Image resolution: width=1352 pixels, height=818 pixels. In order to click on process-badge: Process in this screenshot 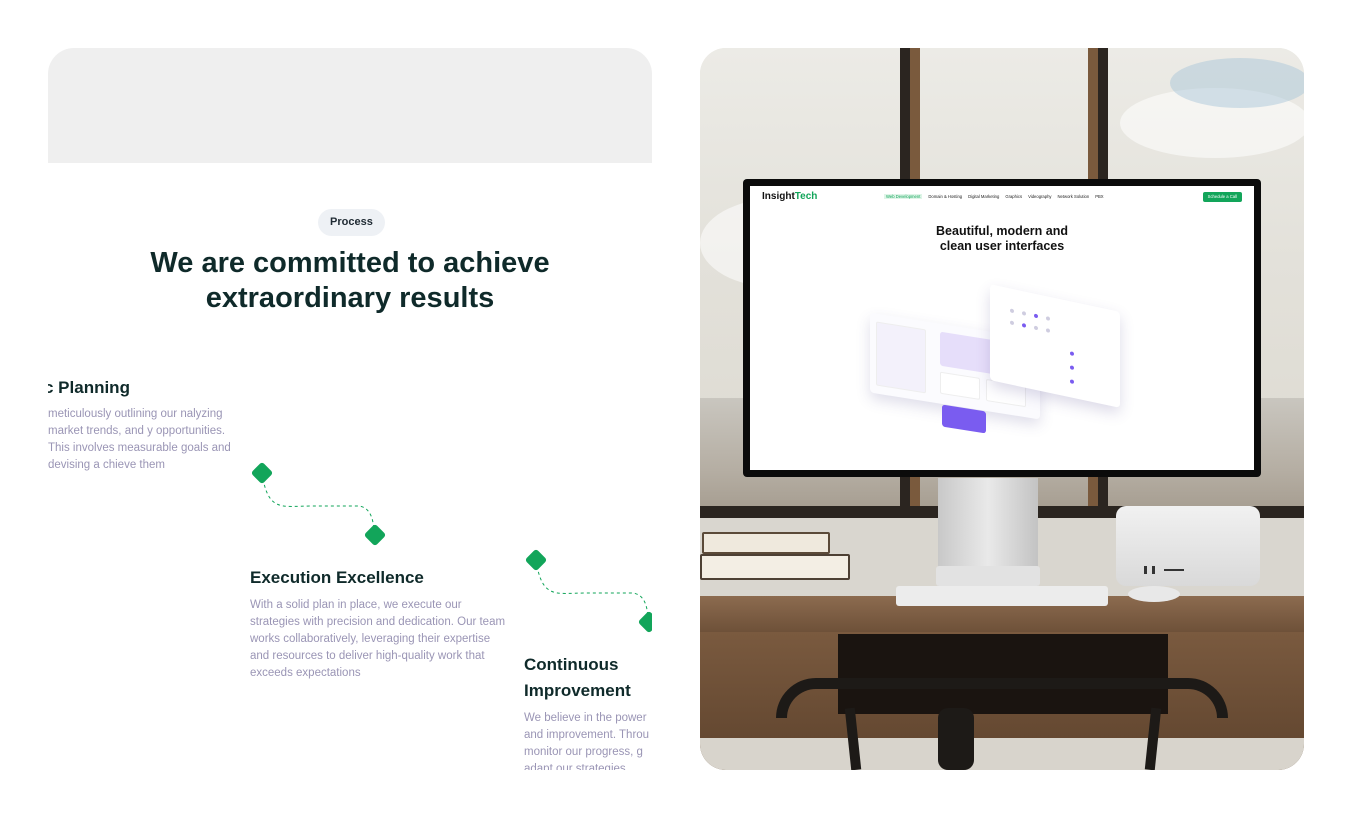, I will do `click(351, 222)`.